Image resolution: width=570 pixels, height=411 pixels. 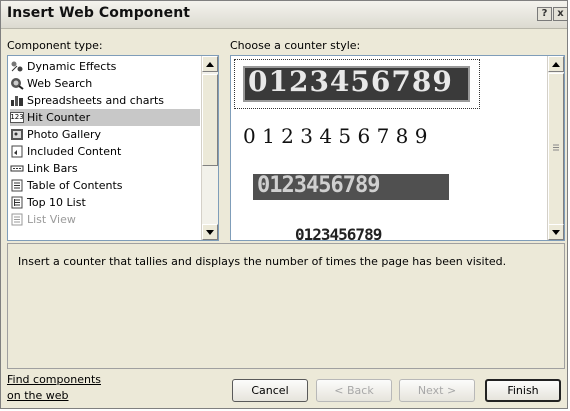 I want to click on list-item-table-of-contents: Table of Contents, so click(x=105, y=185).